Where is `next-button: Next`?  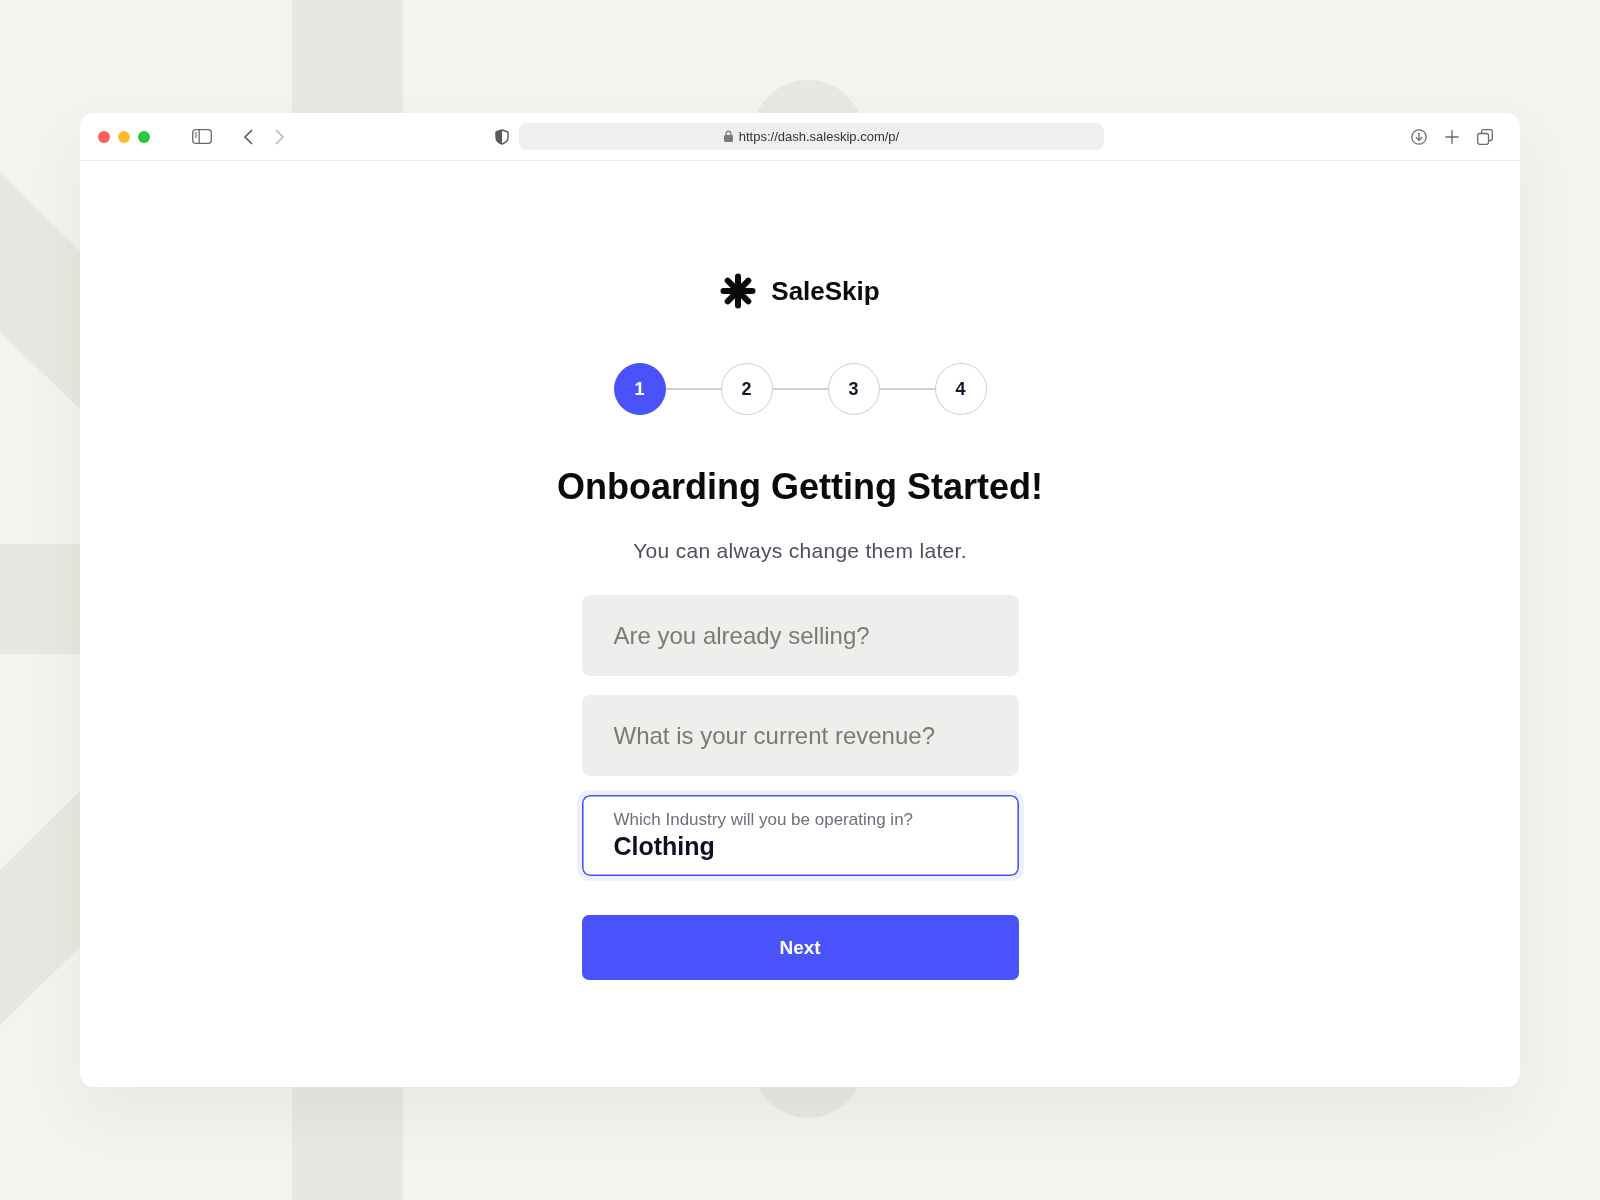 next-button: Next is located at coordinates (800, 947).